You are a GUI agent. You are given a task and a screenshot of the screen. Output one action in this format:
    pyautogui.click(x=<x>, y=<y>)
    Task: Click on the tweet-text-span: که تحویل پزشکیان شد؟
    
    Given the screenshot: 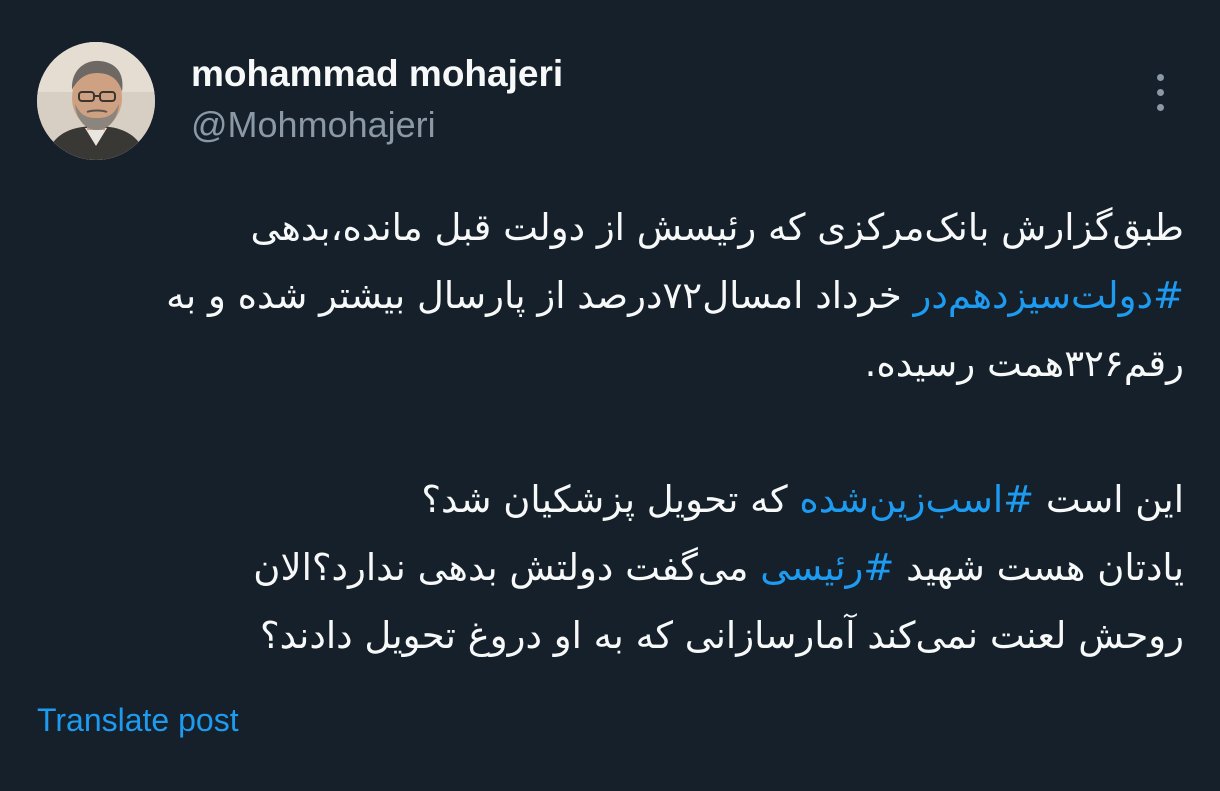 What is the action you would take?
    pyautogui.click(x=610, y=499)
    